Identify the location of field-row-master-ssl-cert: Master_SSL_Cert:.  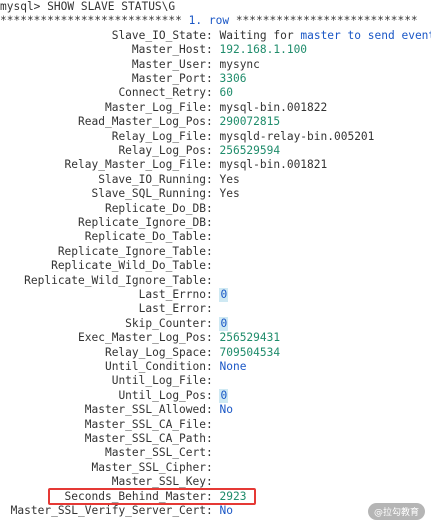
(215, 453).